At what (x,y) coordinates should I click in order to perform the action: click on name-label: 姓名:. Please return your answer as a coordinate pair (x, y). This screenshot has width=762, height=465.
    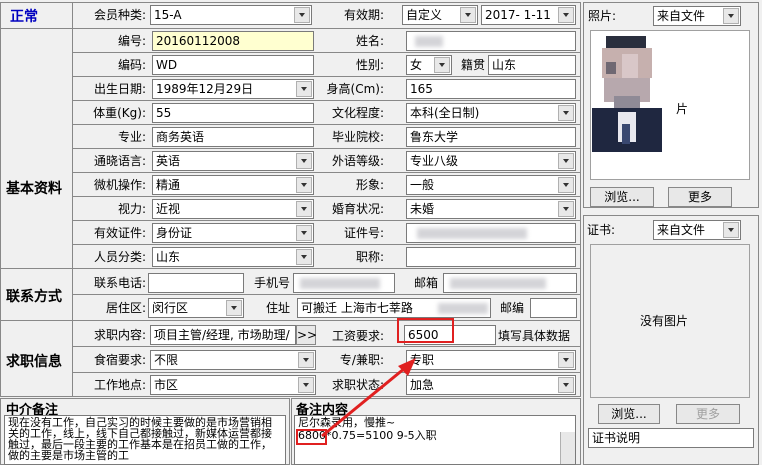
    Looking at the image, I should click on (369, 41).